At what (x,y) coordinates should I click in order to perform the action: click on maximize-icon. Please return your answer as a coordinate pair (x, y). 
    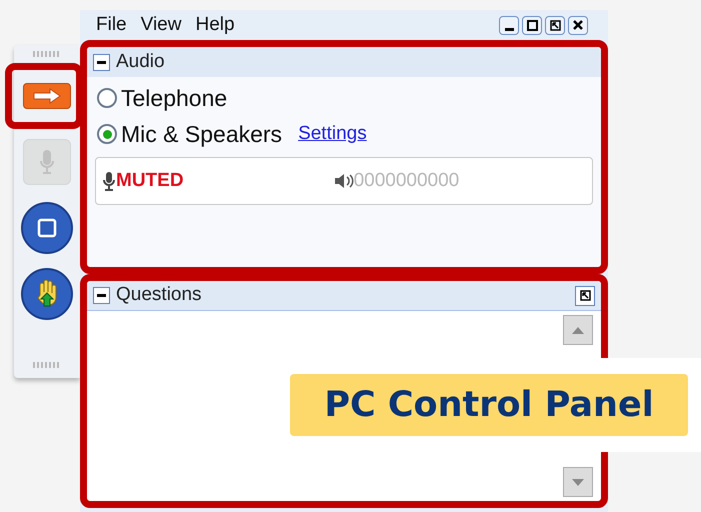
    Looking at the image, I should click on (532, 25).